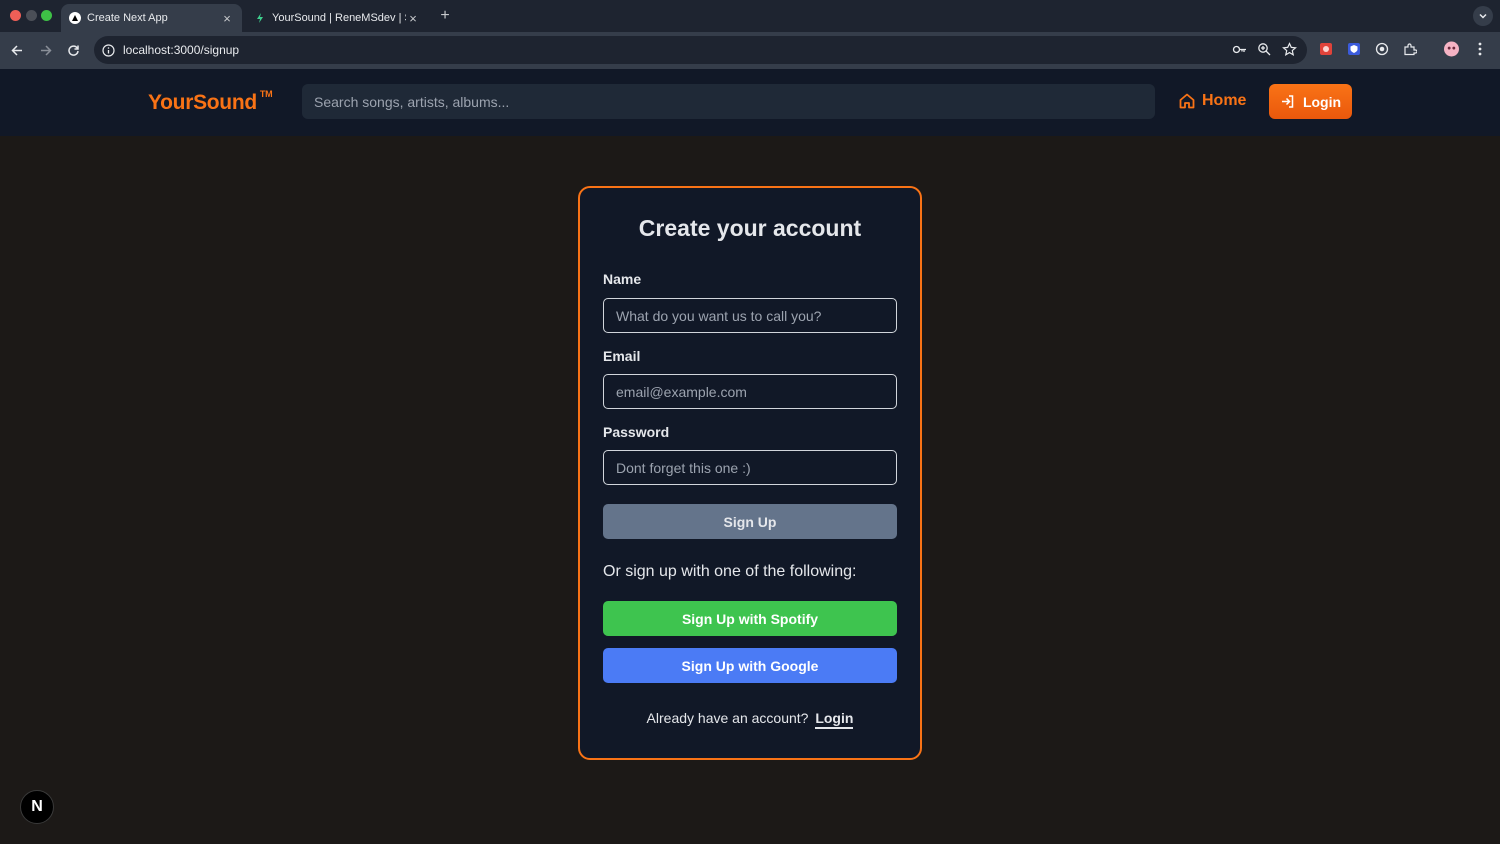  I want to click on extension-circle-icon, so click(1381, 48).